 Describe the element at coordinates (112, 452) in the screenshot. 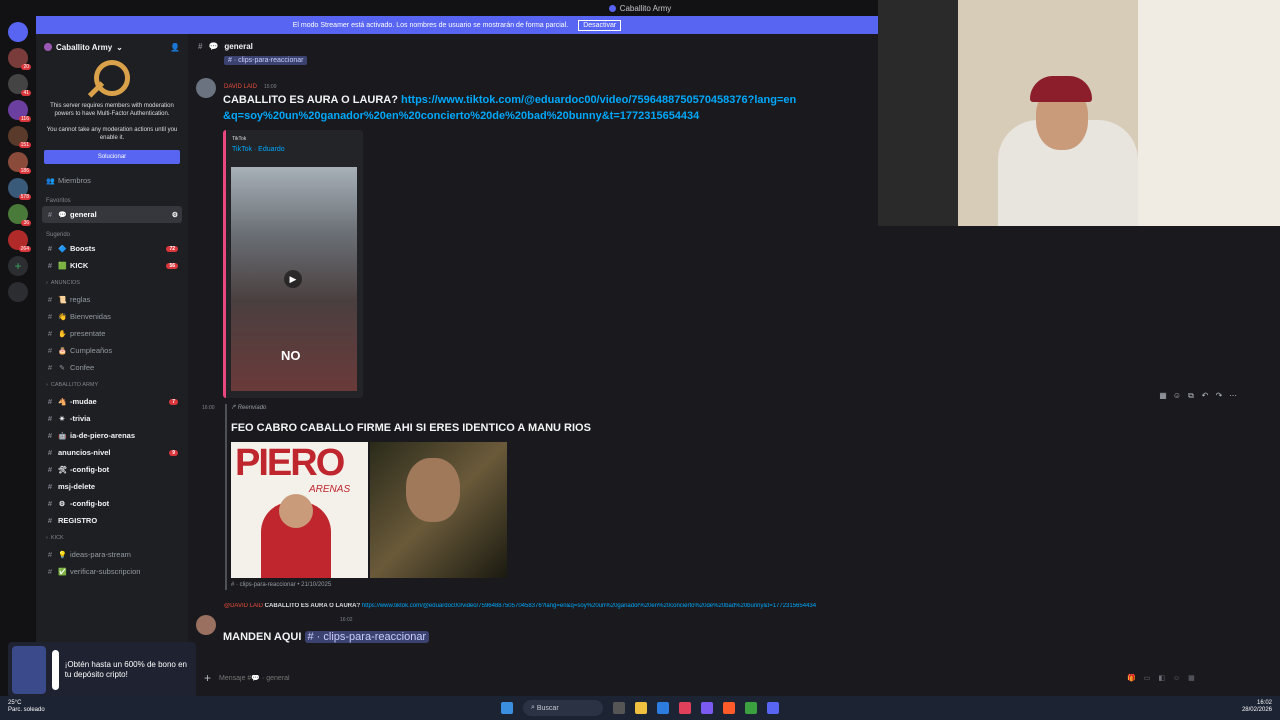

I see `channel-anuncios-nivel: # anuncios-nivel 9` at that location.